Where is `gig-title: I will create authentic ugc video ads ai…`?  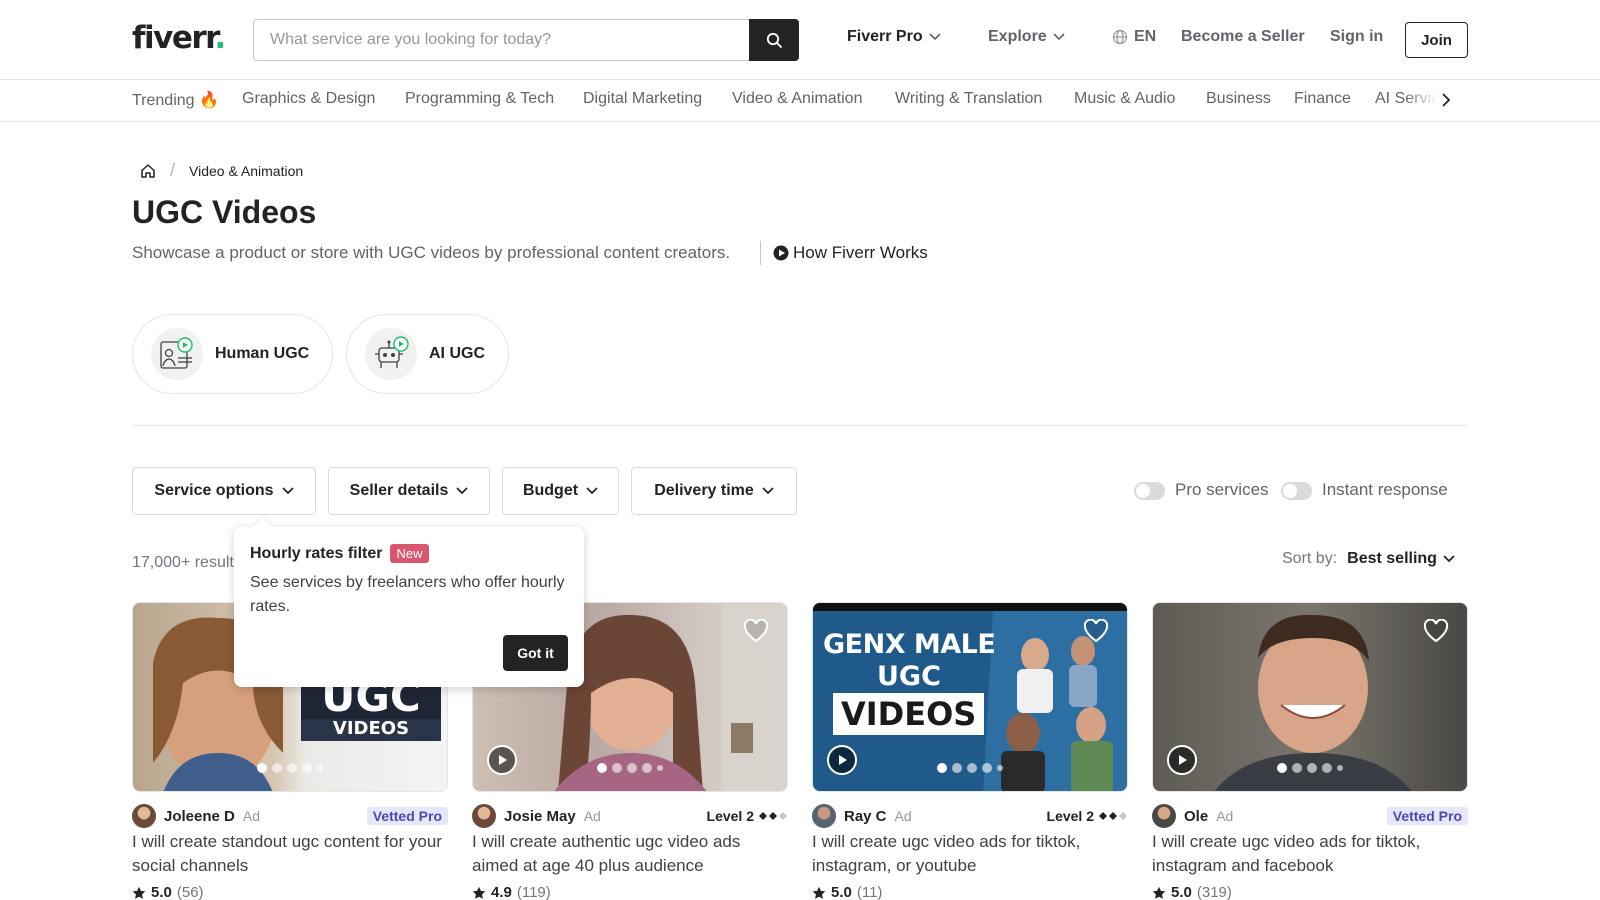 gig-title: I will create authentic ugc video ads ai… is located at coordinates (630, 854).